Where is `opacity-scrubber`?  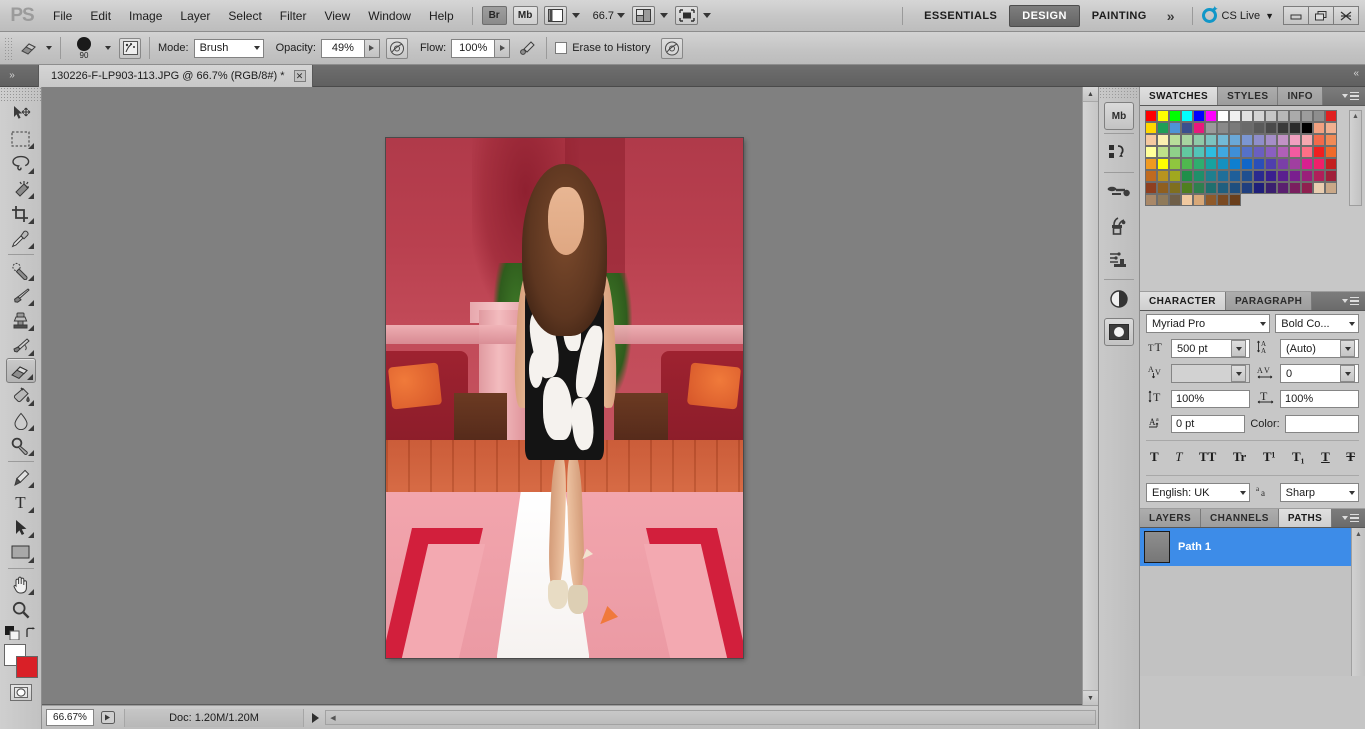 opacity-scrubber is located at coordinates (372, 48).